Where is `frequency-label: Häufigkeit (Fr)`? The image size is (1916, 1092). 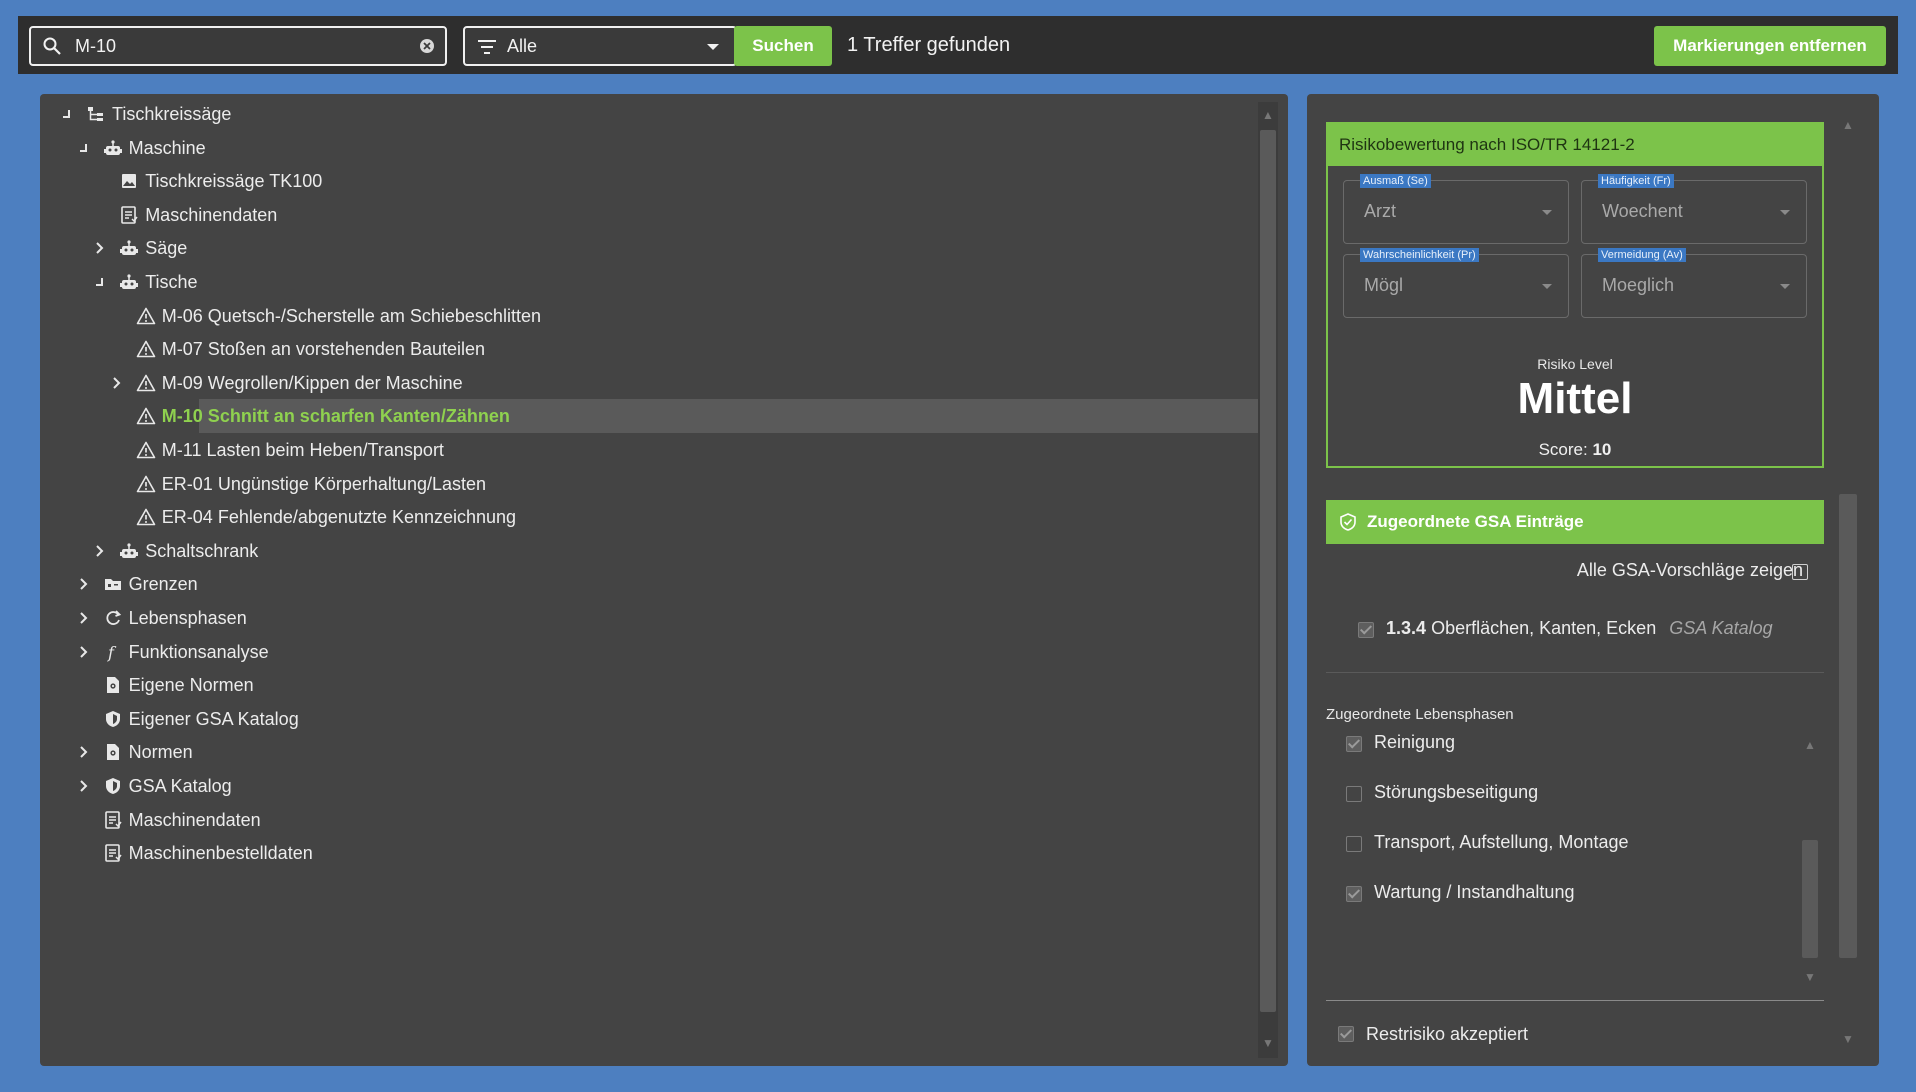 frequency-label: Häufigkeit (Fr) is located at coordinates (1636, 181).